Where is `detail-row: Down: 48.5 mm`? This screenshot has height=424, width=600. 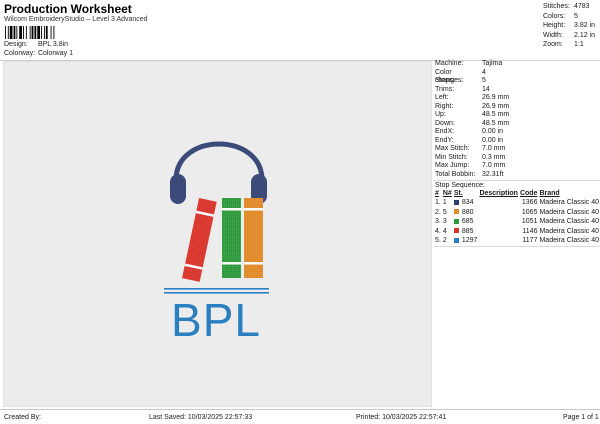
detail-row: Down: 48.5 mm is located at coordinates (517, 124).